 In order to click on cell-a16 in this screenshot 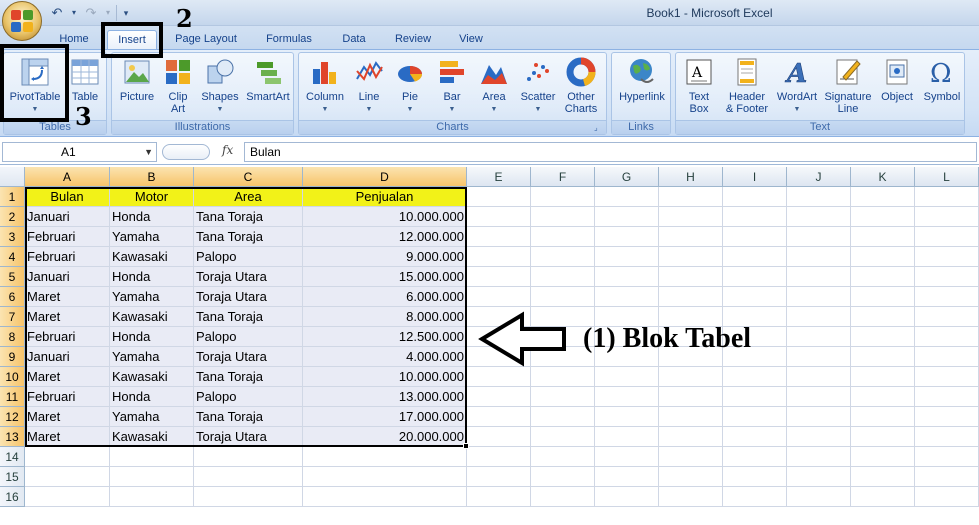, I will do `click(67, 497)`.